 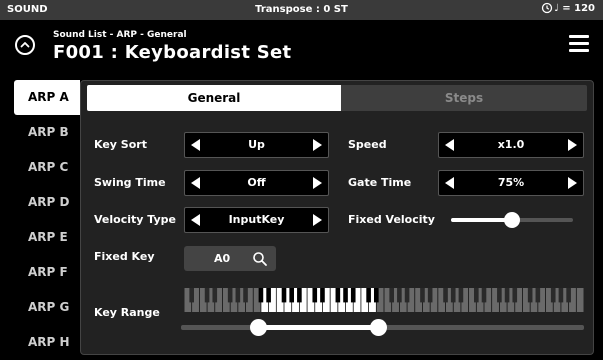 I want to click on sidebar-item-arp-c: ARP C, so click(x=47, y=167).